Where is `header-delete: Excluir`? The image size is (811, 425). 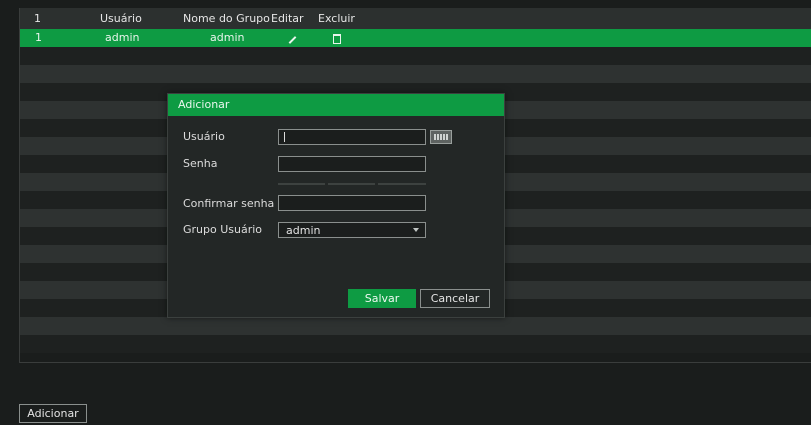 header-delete: Excluir is located at coordinates (336, 18).